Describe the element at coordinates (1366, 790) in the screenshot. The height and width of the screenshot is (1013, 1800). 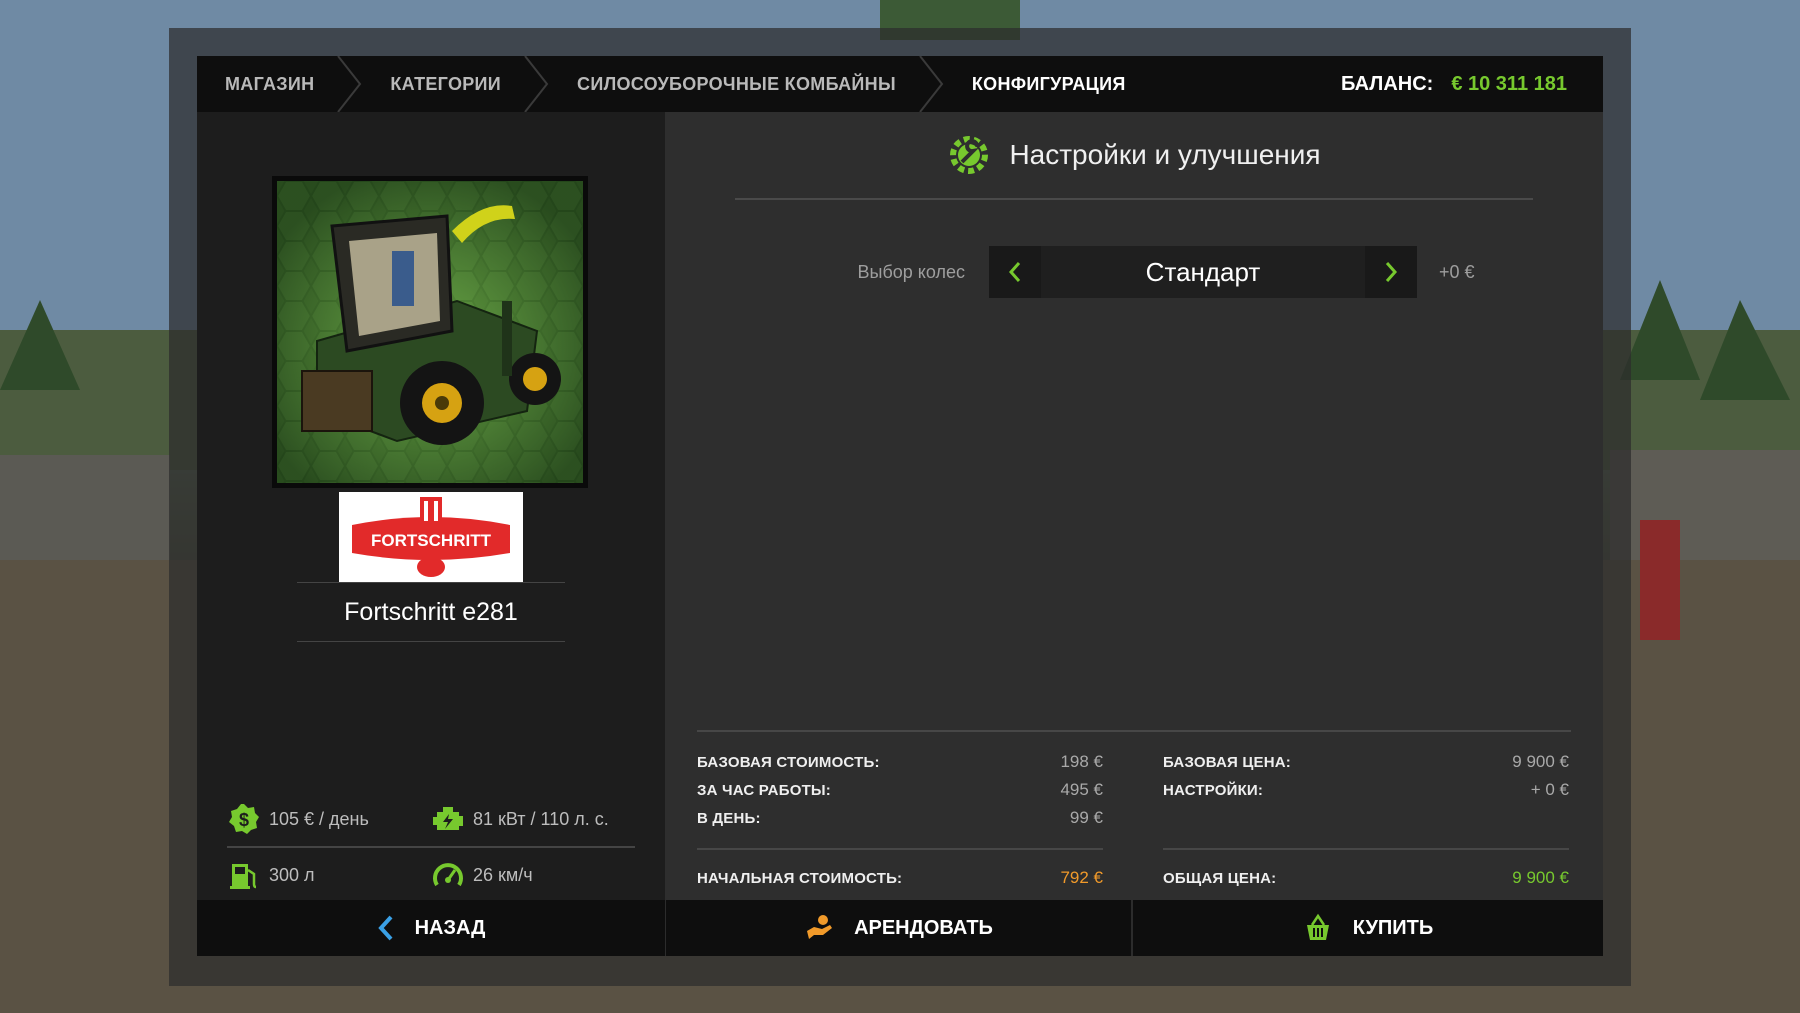
I see `summary-line: НАСТРОЙКИ: + 0 €` at that location.